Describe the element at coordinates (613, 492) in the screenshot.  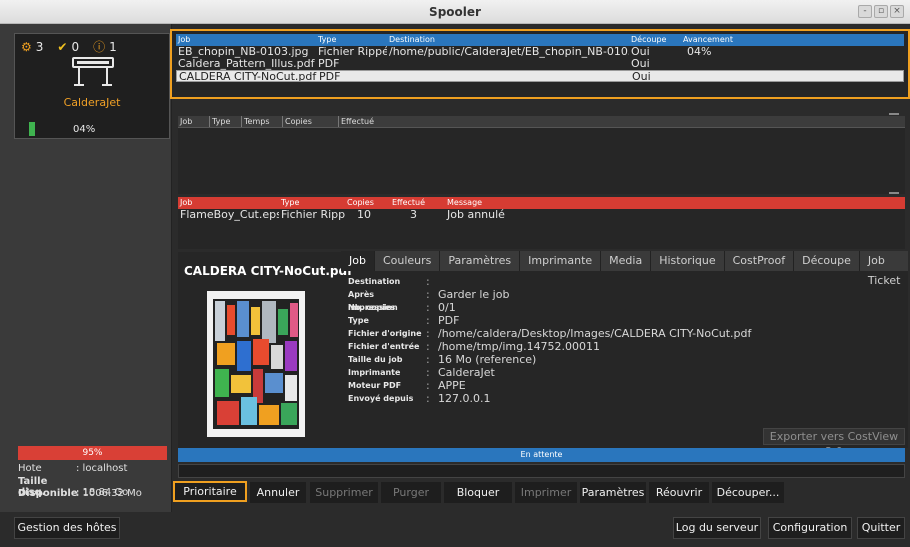
I see `parametres-button: Paramètres` at that location.